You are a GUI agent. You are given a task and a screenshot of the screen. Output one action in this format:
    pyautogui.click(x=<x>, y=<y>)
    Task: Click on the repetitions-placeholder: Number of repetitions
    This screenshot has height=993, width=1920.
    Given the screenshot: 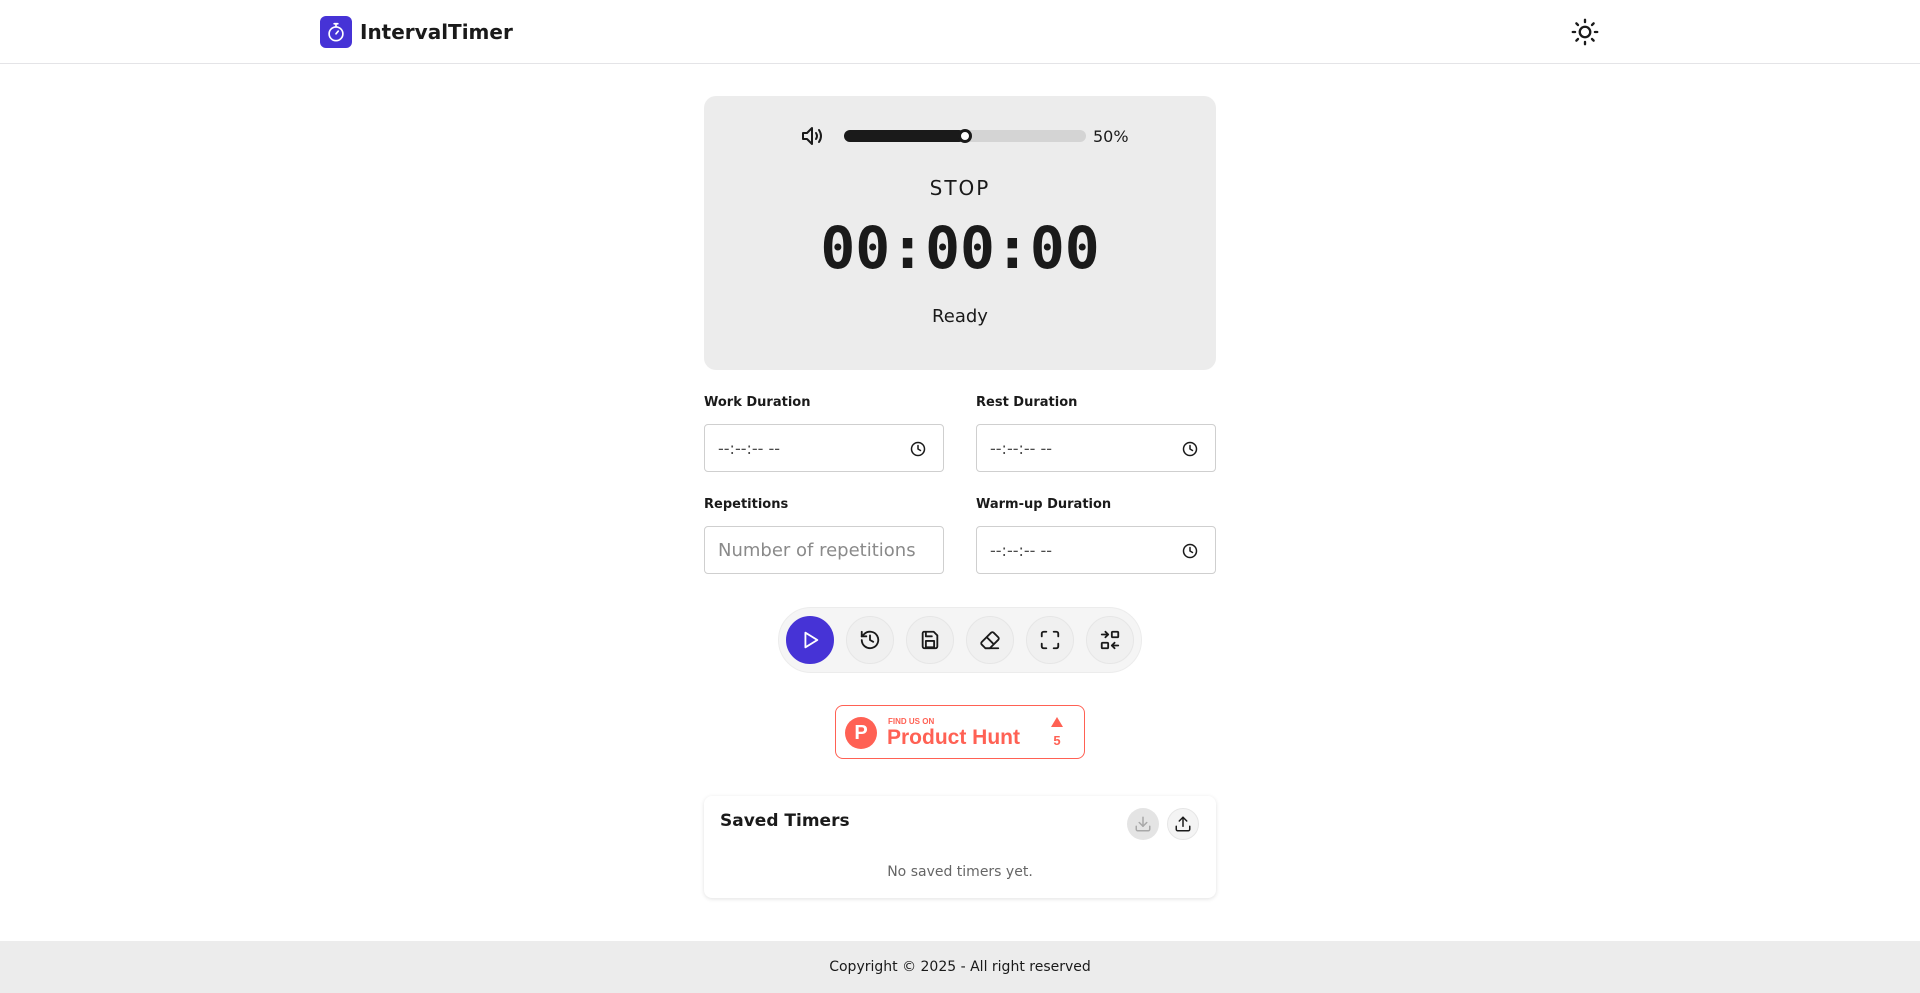 What is the action you would take?
    pyautogui.click(x=817, y=550)
    